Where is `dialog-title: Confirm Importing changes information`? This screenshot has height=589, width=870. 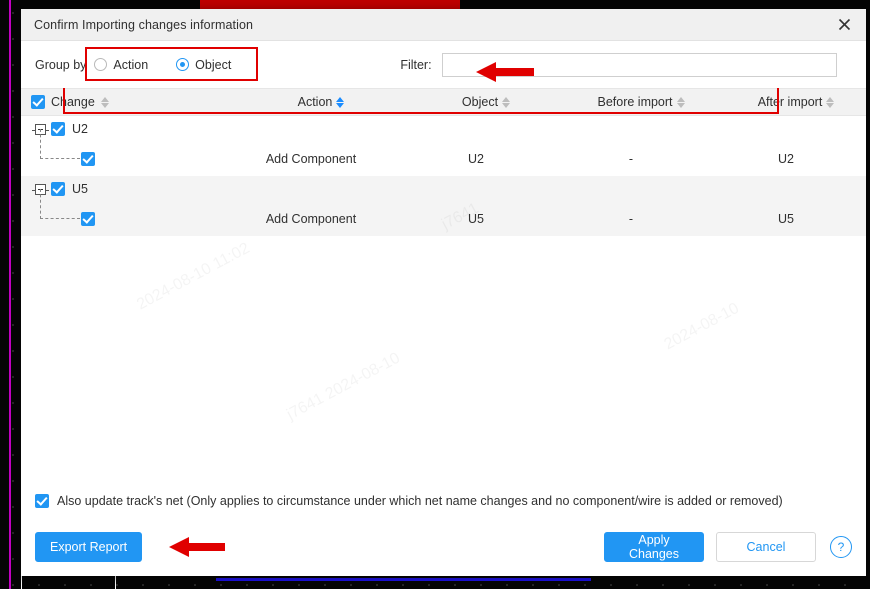 dialog-title: Confirm Importing changes information is located at coordinates (144, 24).